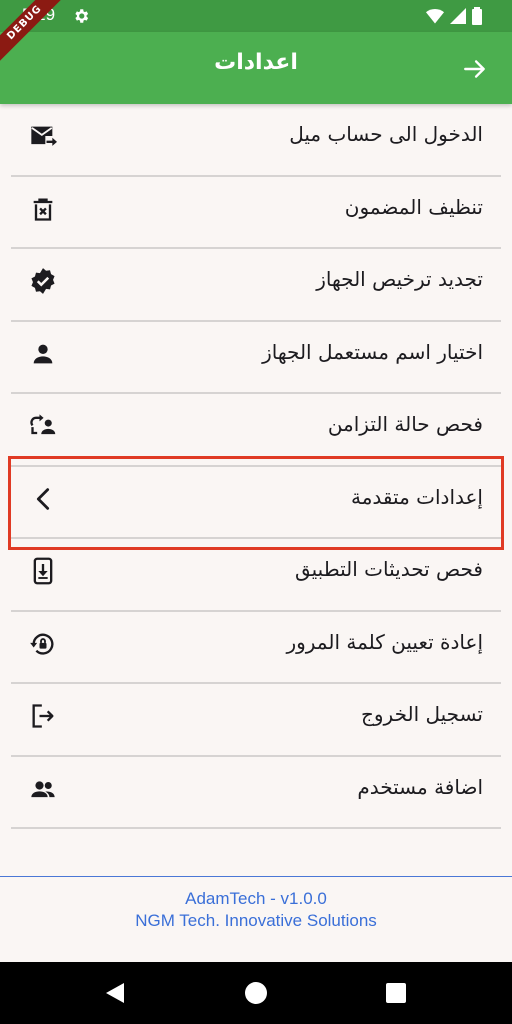  Describe the element at coordinates (477, 16) in the screenshot. I see `battery-icon` at that location.